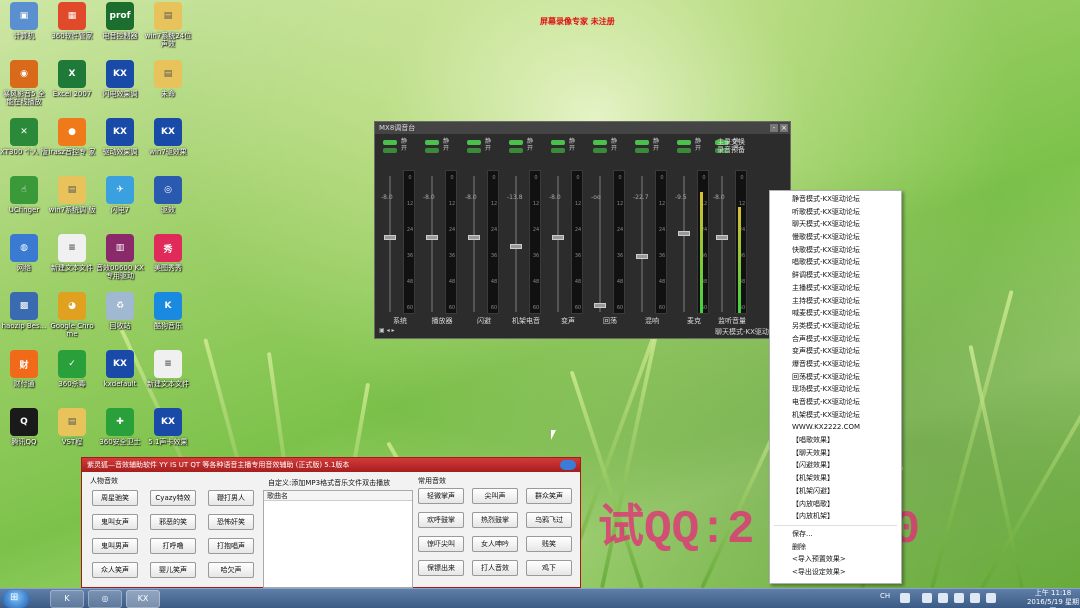 The image size is (1080, 608). What do you see at coordinates (72, 204) in the screenshot?
I see `desktop-icon: ▤ win7系统调 版` at bounding box center [72, 204].